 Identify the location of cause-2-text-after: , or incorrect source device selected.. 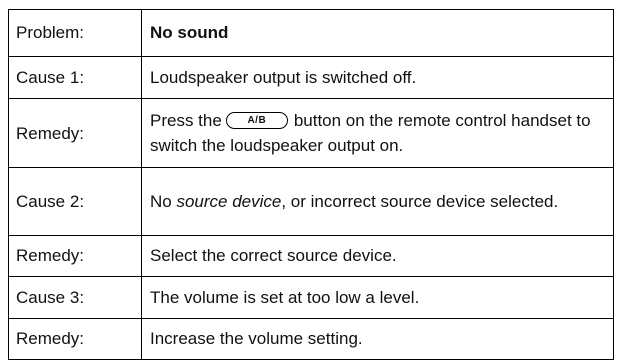
(420, 201).